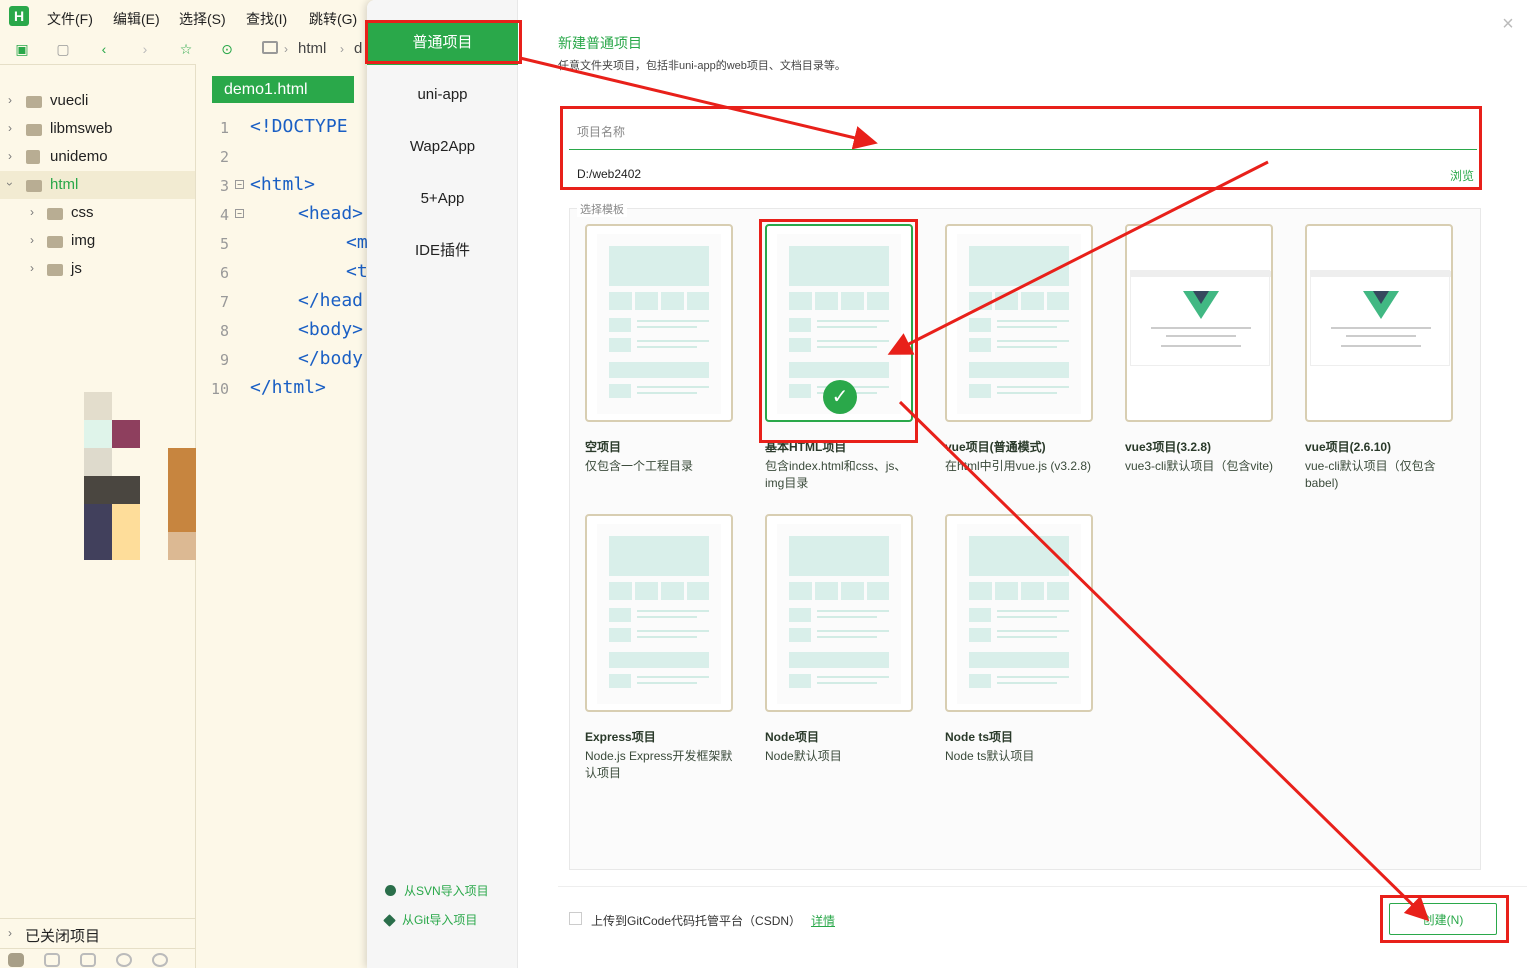 The image size is (1527, 968). What do you see at coordinates (696, 921) in the screenshot?
I see `gitcode-label: 上传到GitCode代码托管平台（CSDN）` at bounding box center [696, 921].